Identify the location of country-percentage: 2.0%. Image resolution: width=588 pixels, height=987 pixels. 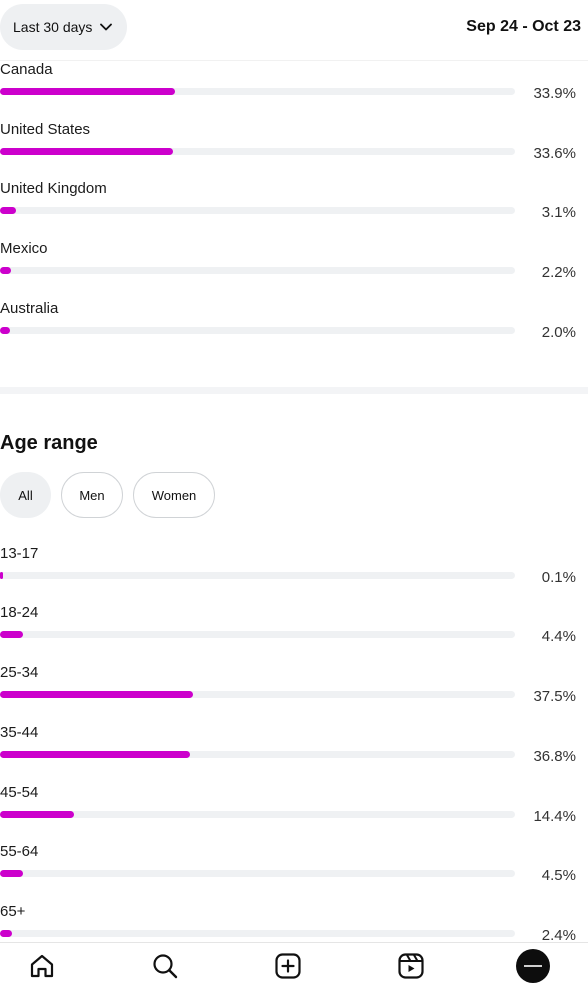
(558, 332).